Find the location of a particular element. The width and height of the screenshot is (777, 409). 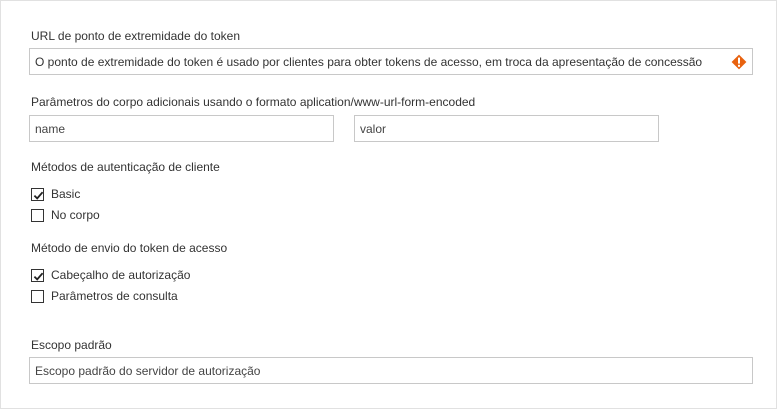

client-auth-basic-label: Basic is located at coordinates (66, 194).